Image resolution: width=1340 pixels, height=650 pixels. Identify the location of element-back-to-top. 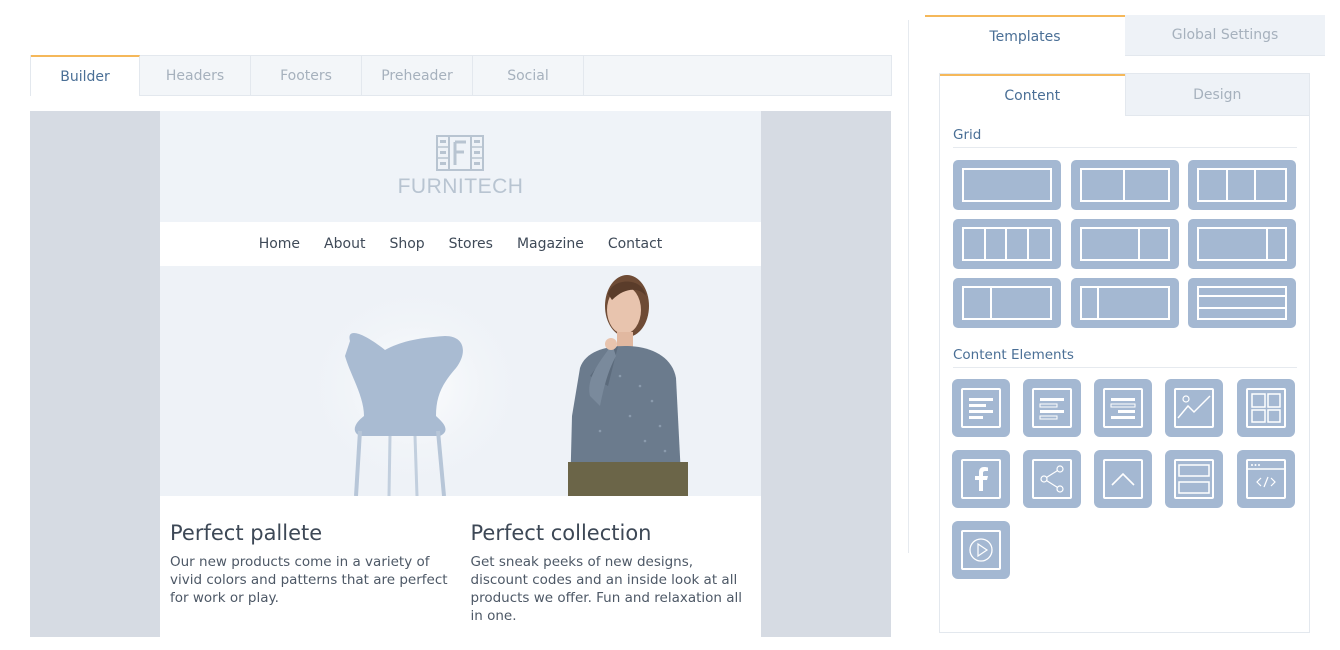
(1123, 479).